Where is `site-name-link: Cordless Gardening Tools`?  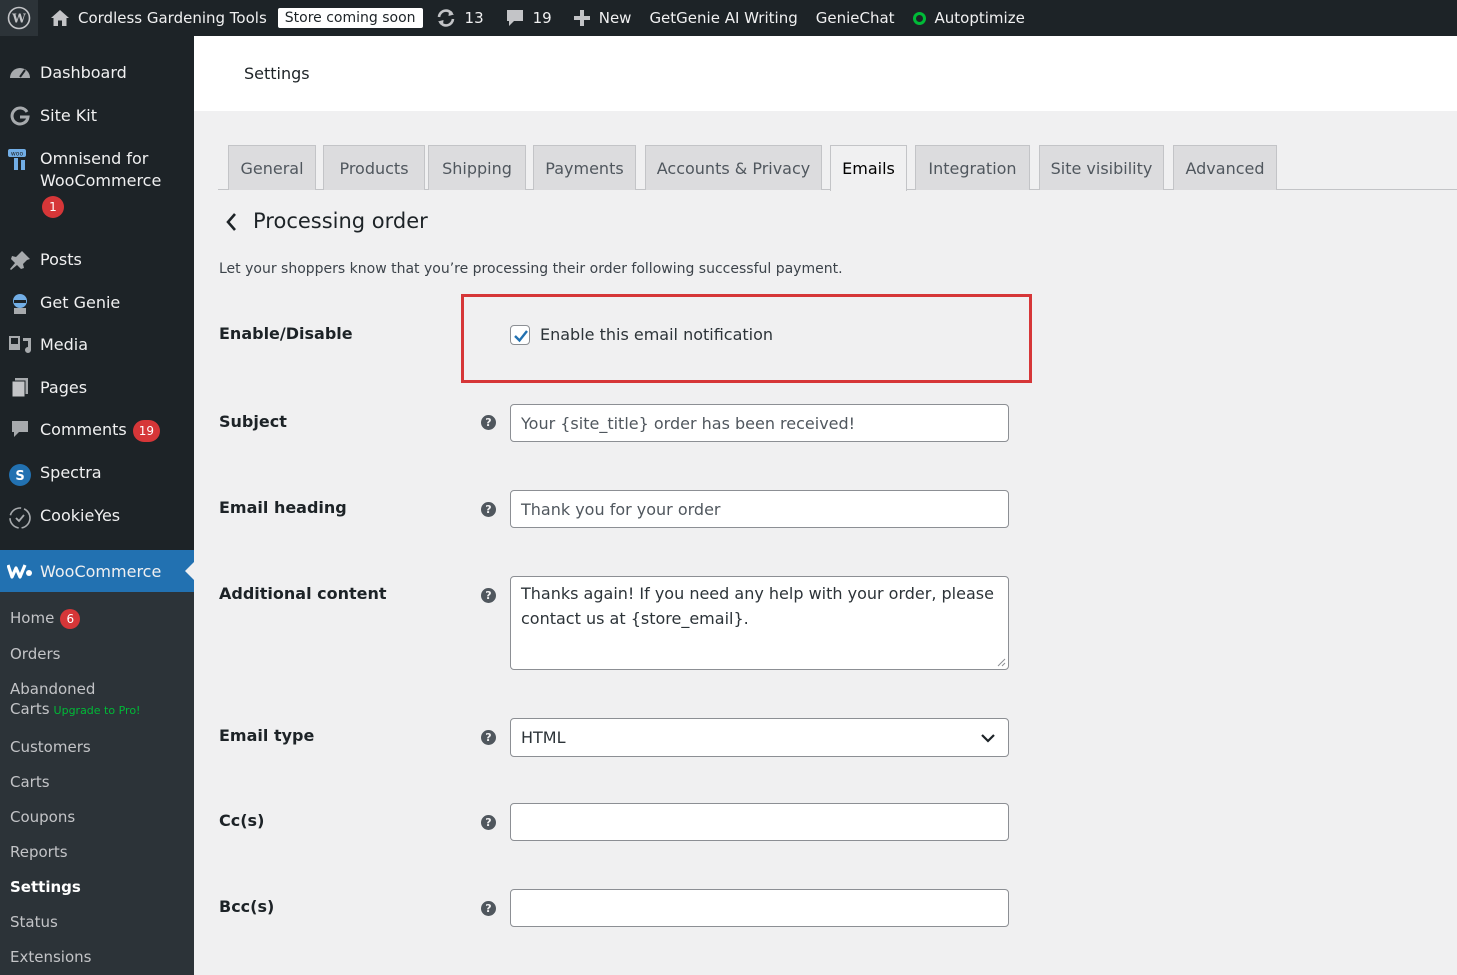 site-name-link: Cordless Gardening Tools is located at coordinates (157, 18).